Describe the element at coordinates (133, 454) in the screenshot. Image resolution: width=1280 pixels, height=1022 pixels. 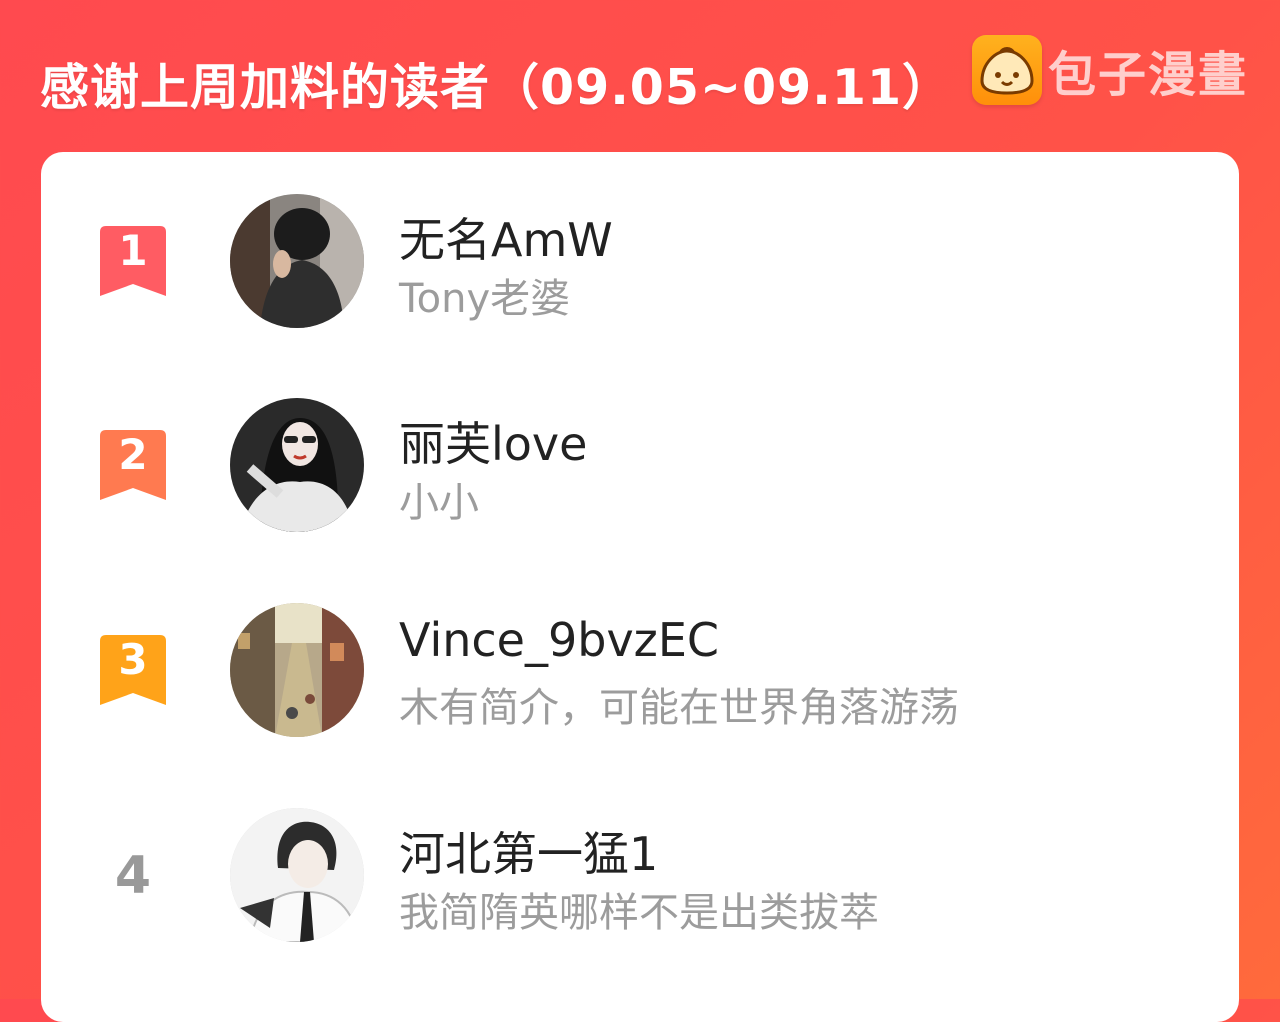
I see `rank-number: 2` at that location.